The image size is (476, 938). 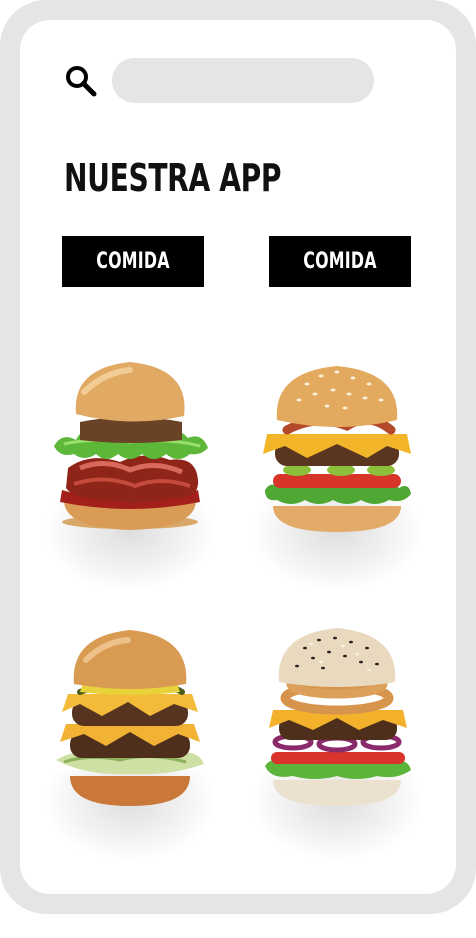 I want to click on burger-sesame-cheese-image, so click(x=337, y=449).